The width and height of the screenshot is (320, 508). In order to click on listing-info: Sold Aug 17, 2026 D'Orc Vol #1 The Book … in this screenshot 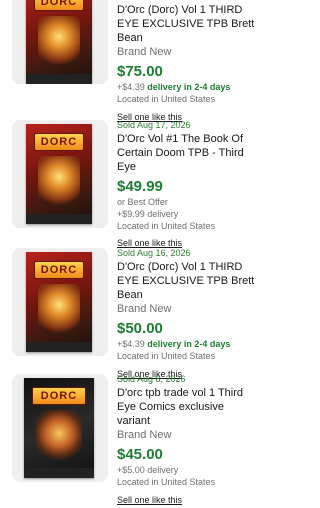, I will do `click(187, 185)`.